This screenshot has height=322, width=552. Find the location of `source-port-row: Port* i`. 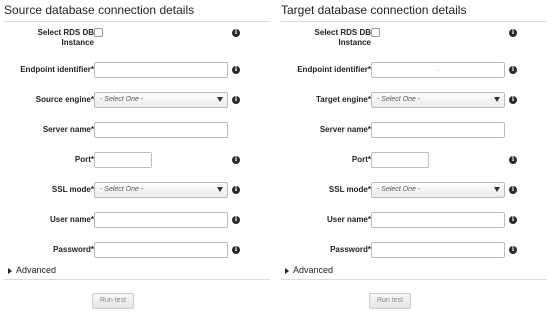

source-port-row: Port* i is located at coordinates (137, 160).